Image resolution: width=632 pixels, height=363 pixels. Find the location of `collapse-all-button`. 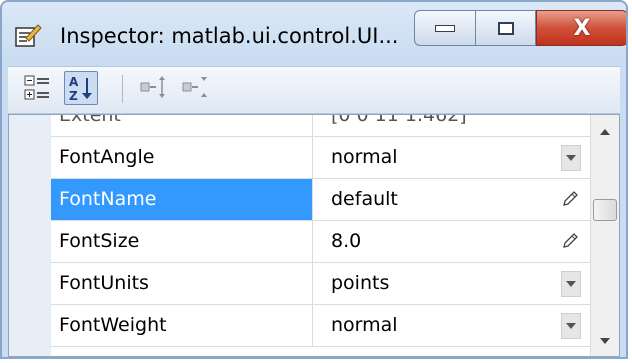

collapse-all-button is located at coordinates (195, 88).